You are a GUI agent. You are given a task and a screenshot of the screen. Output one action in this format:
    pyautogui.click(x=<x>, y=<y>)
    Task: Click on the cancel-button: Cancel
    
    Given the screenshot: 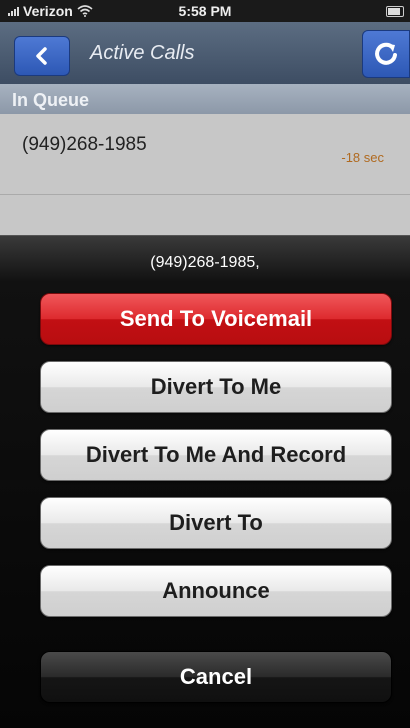 What is the action you would take?
    pyautogui.click(x=216, y=677)
    